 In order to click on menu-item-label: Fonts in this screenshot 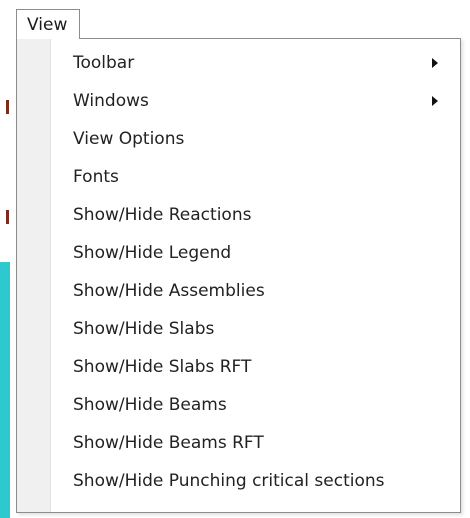, I will do `click(96, 177)`.